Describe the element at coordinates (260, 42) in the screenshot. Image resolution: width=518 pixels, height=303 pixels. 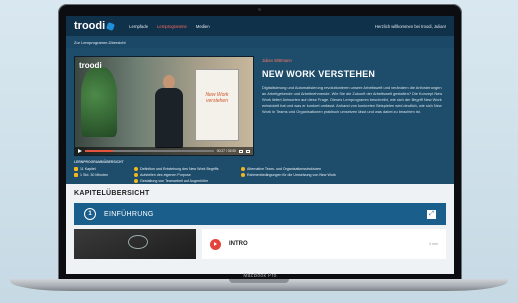
I see `breadcrumb-back-link: Zur Lernprogramm-Übersicht` at that location.